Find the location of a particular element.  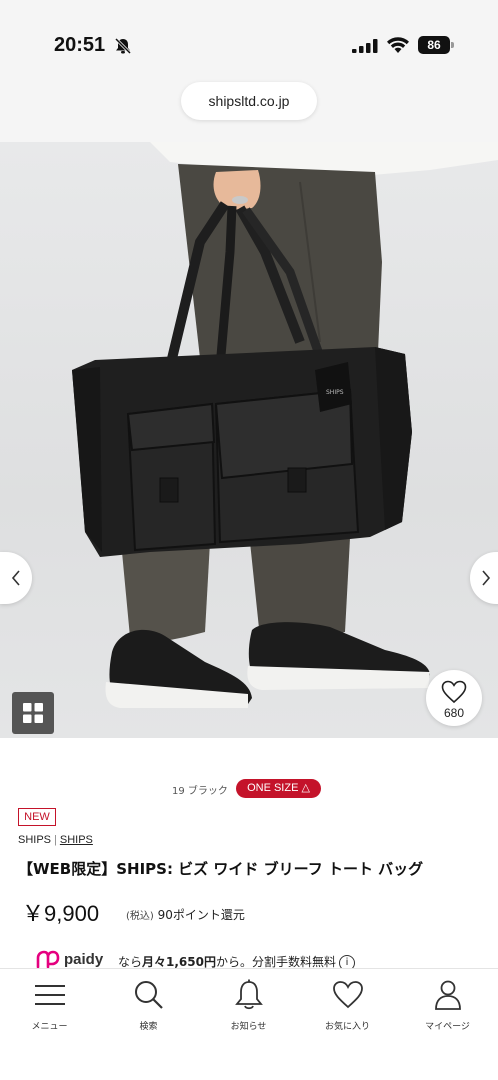

product-price: ￥9,900 is located at coordinates (61, 913).